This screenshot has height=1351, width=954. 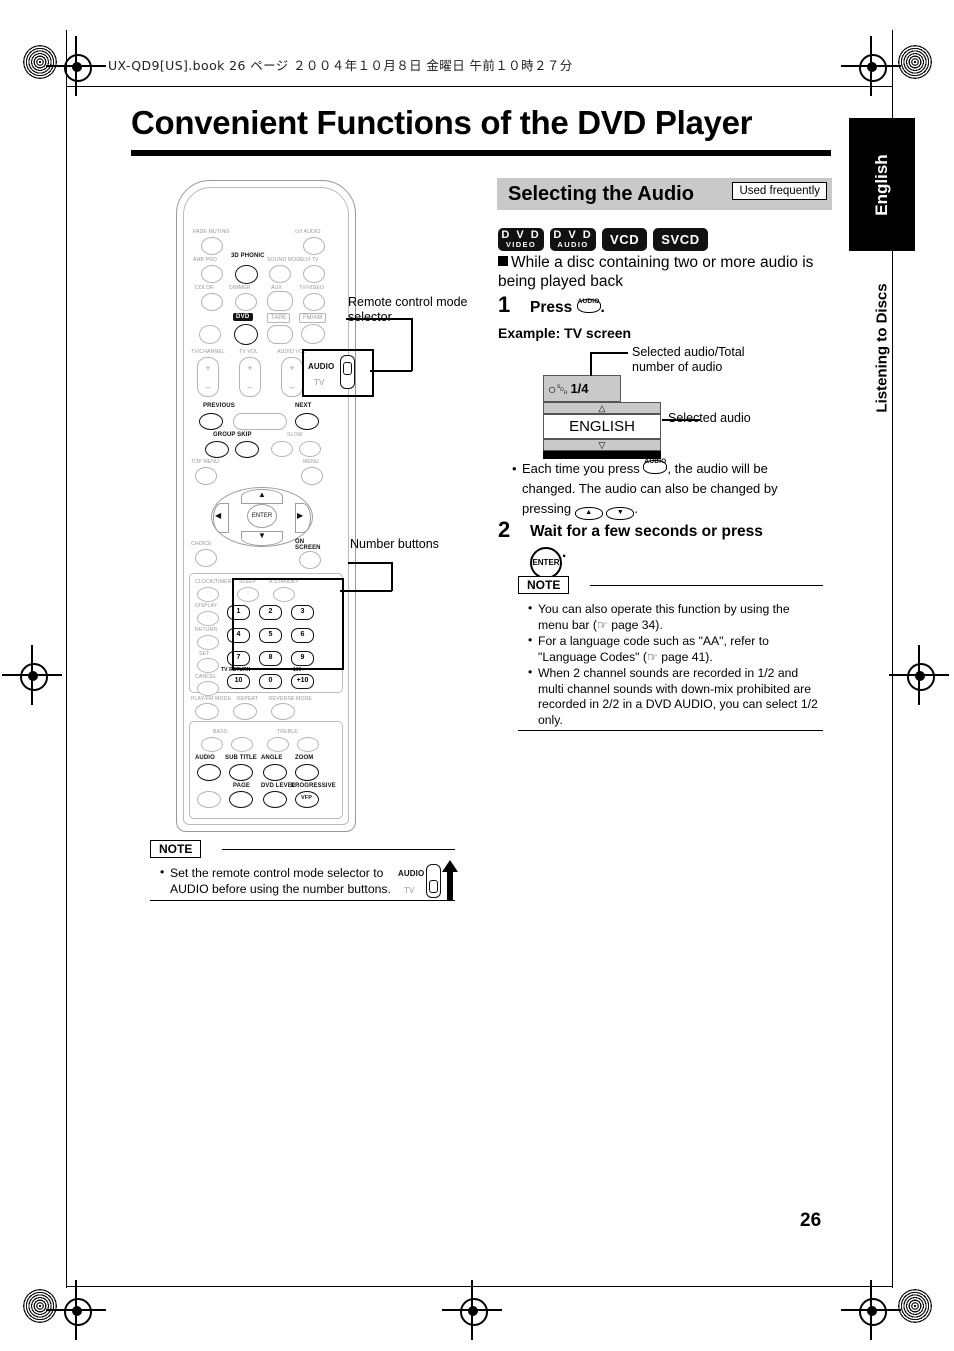 What do you see at coordinates (370, 563) in the screenshot?
I see `number-callout-line-h2` at bounding box center [370, 563].